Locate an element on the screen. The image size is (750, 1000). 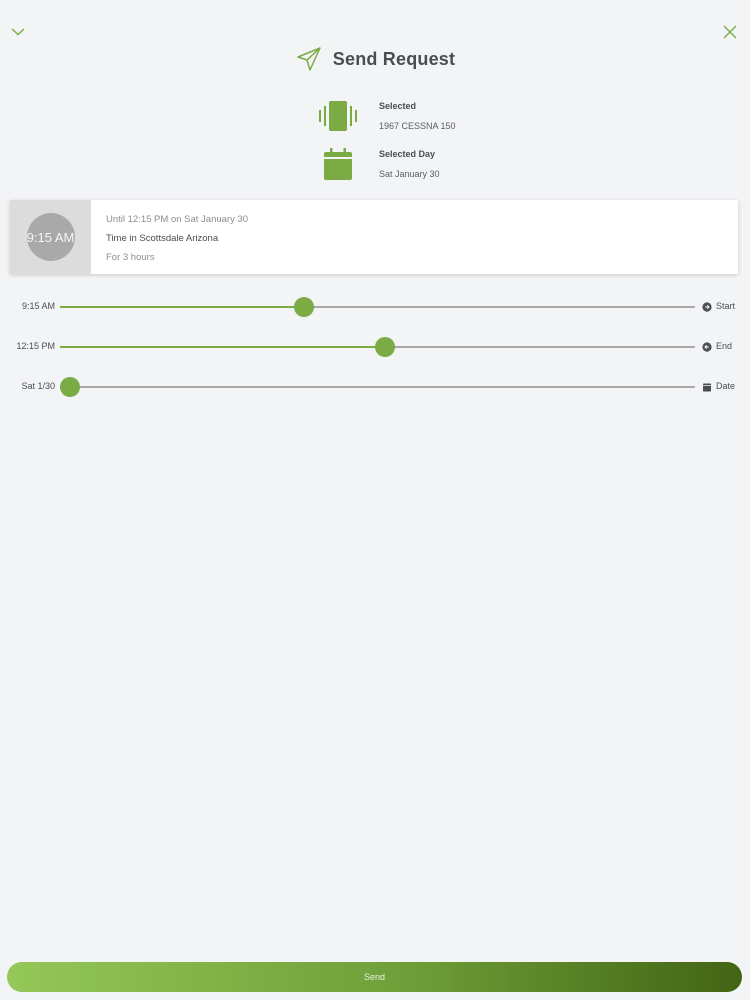
page-header: Send Request is located at coordinates (375, 59).